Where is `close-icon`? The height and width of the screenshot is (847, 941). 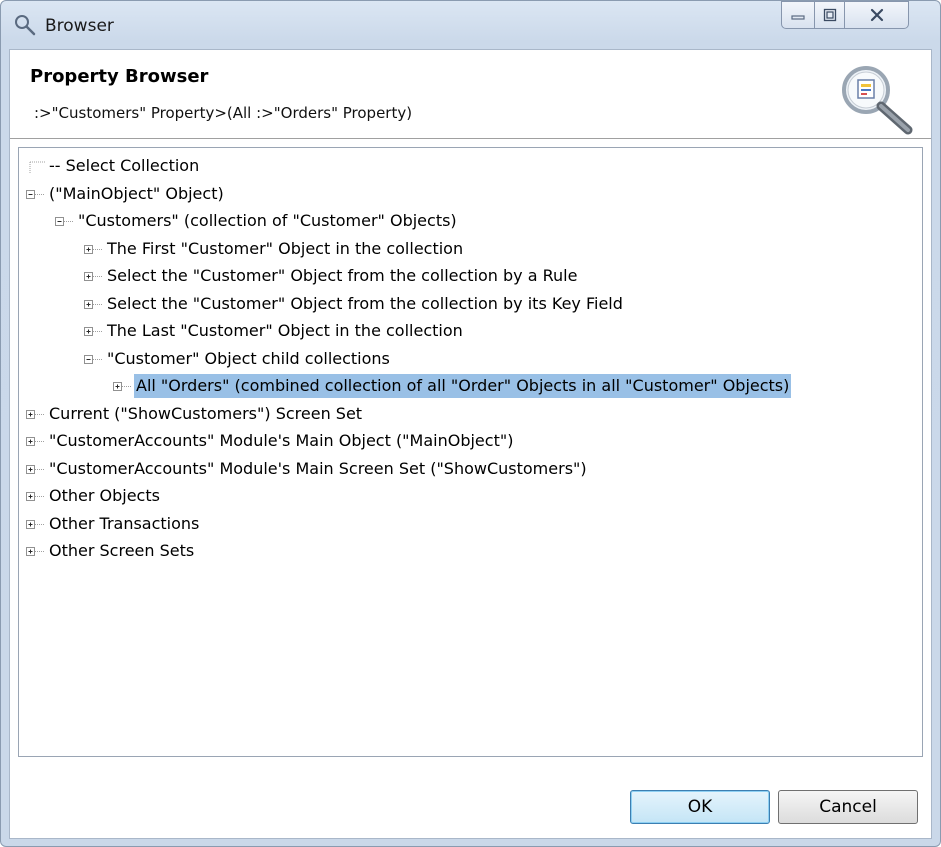 close-icon is located at coordinates (876, 15).